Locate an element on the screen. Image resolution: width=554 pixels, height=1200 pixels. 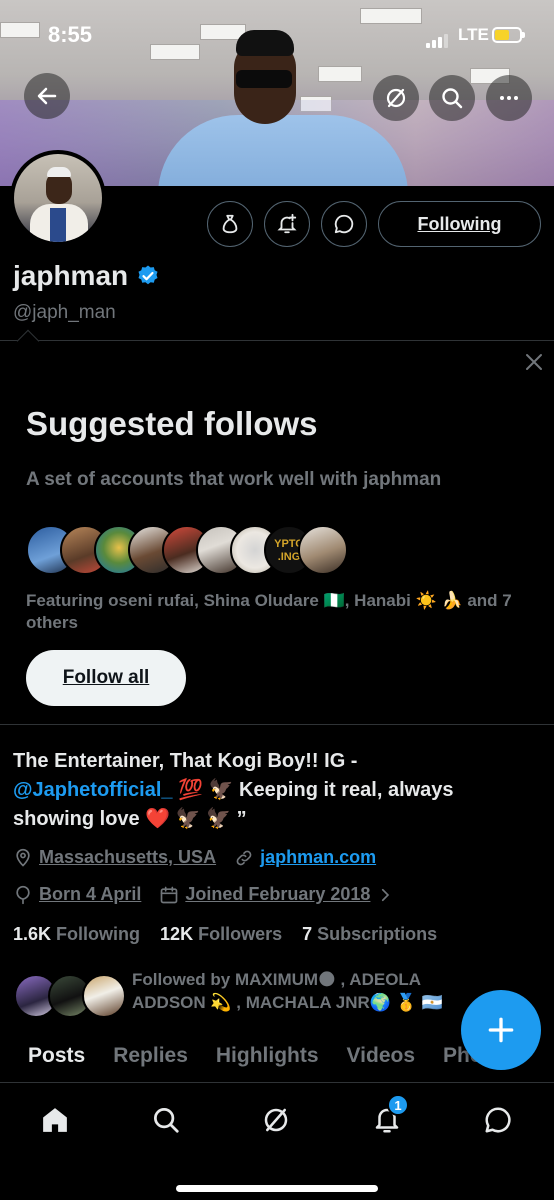
messages-icon is located at coordinates (498, 1120).